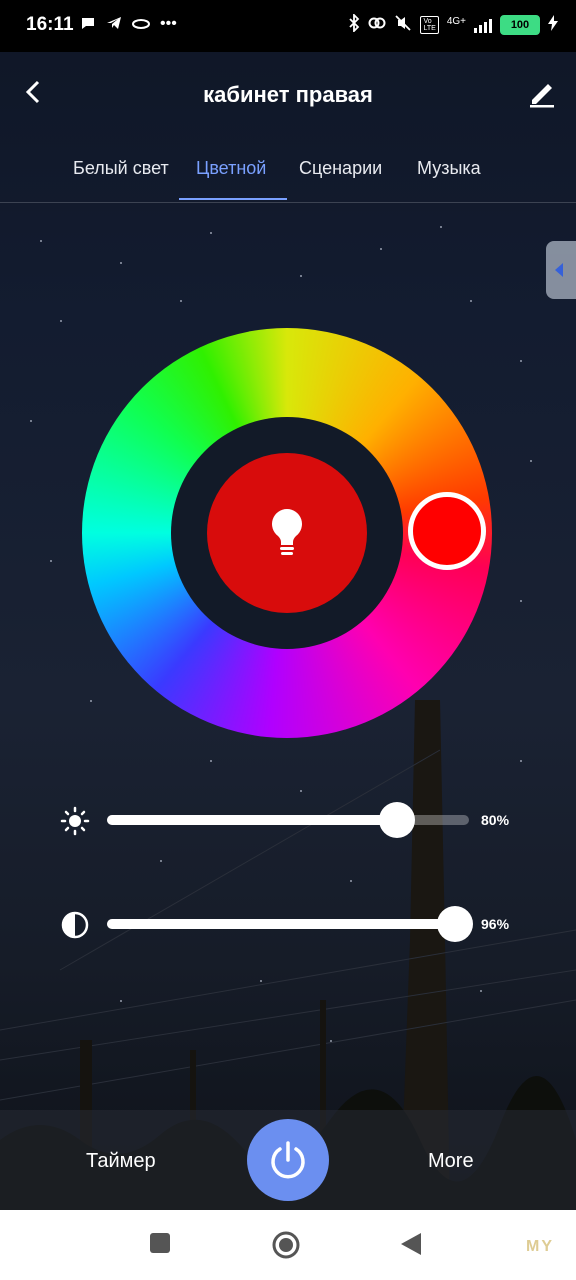 Image resolution: width=576 pixels, height=1280 pixels. I want to click on timer-button: Таймер, so click(121, 1161).